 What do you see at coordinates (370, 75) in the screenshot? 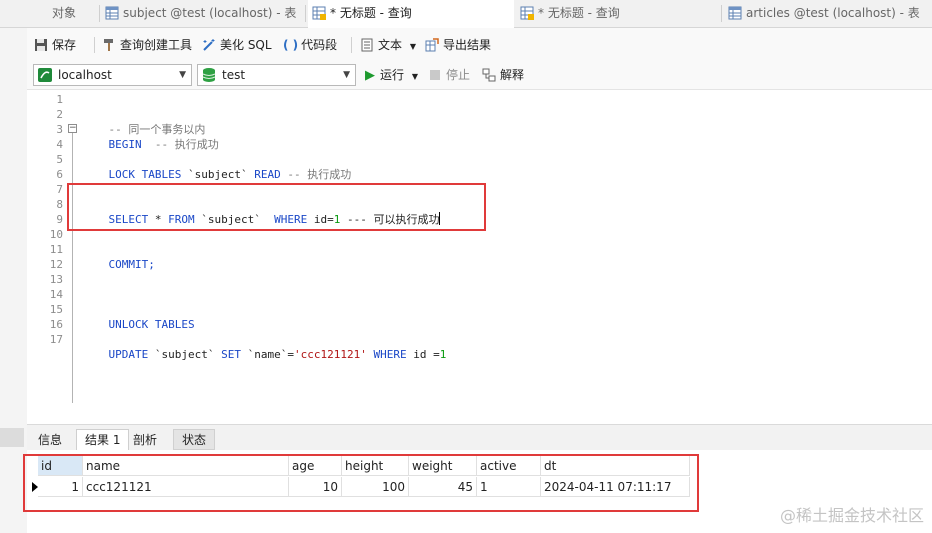
I see `play-icon: ▶` at bounding box center [370, 75].